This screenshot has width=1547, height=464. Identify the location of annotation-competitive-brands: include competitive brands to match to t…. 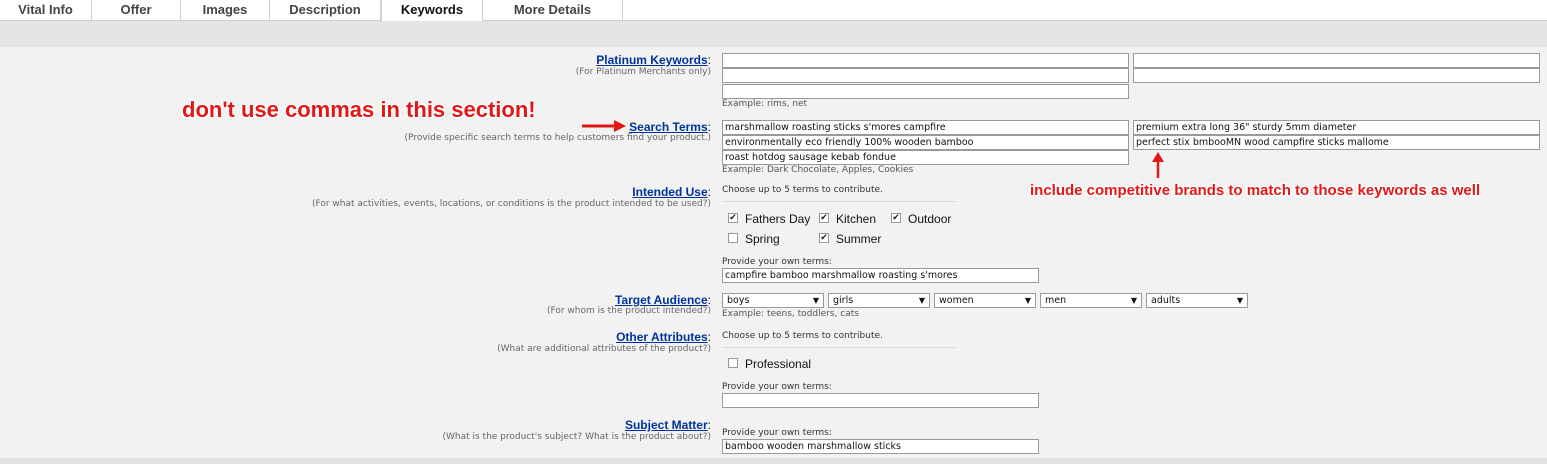
(1255, 190).